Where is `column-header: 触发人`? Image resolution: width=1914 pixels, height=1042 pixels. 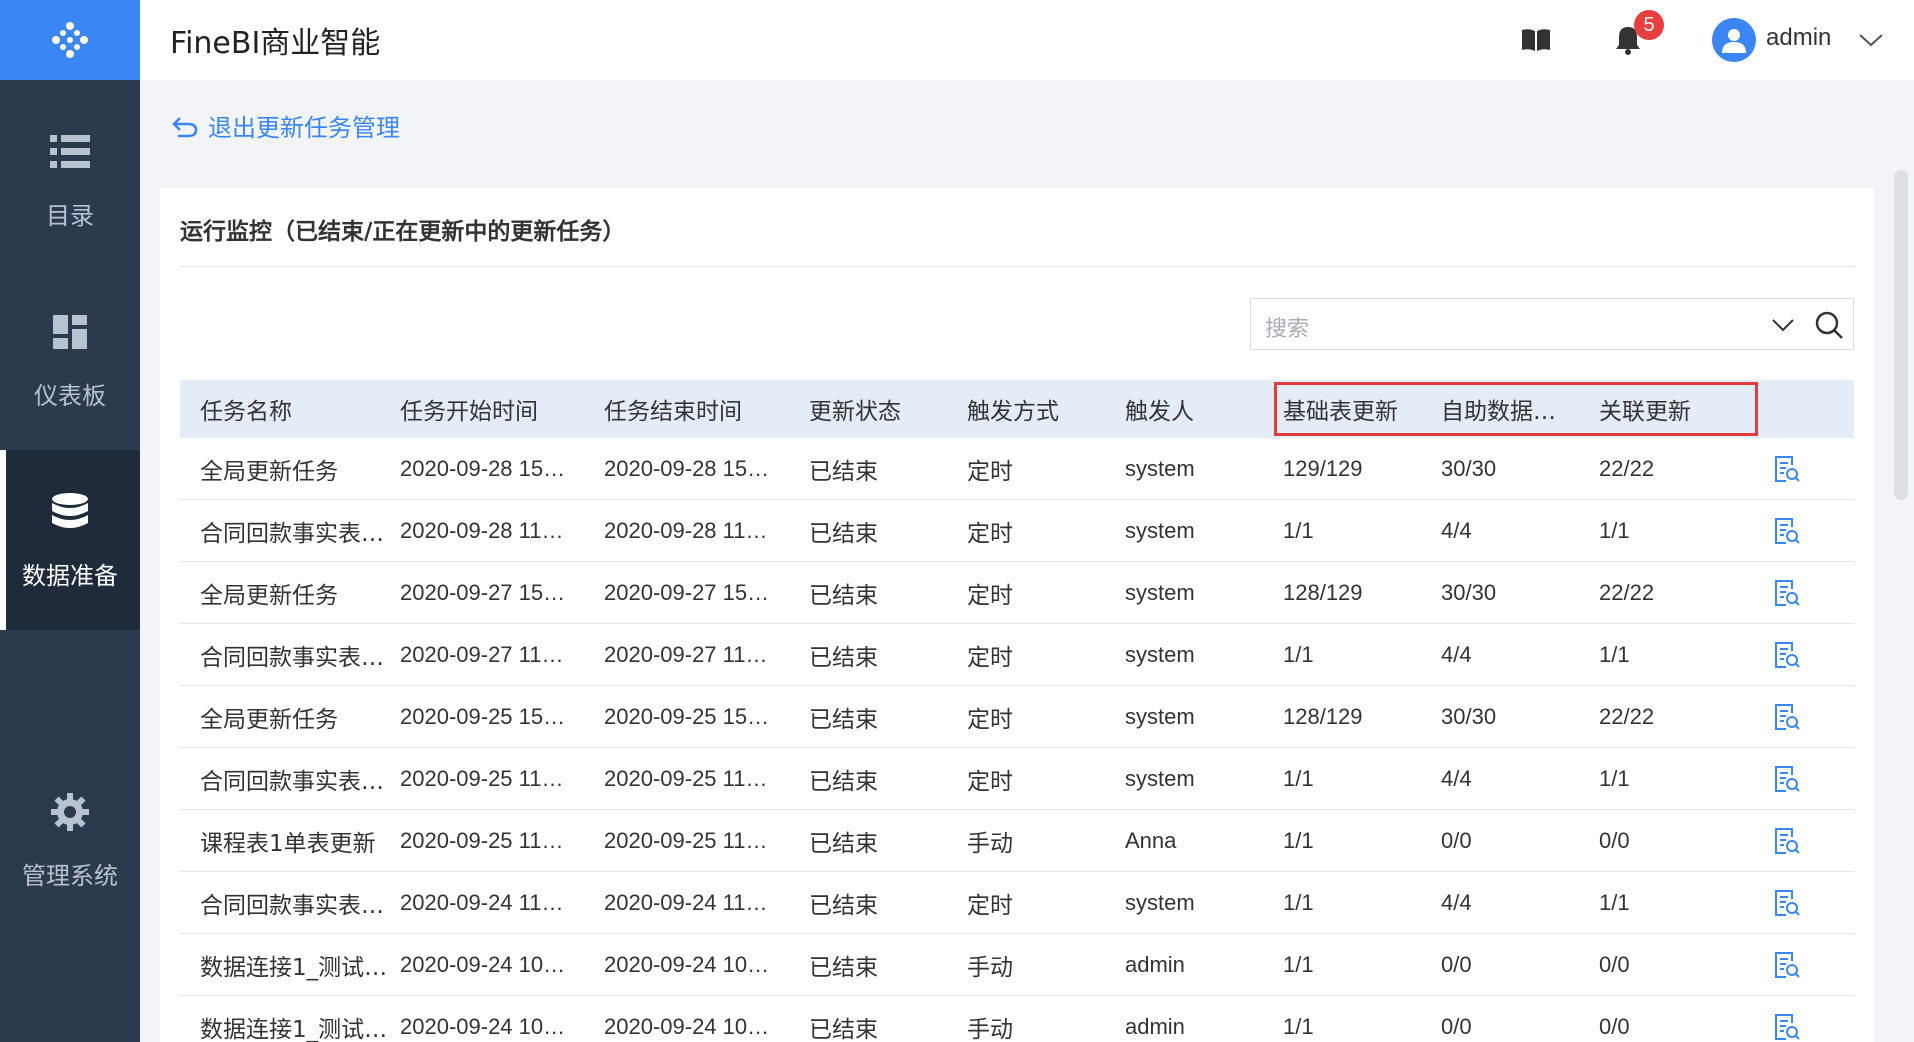
column-header: 触发人 is located at coordinates (1204, 409).